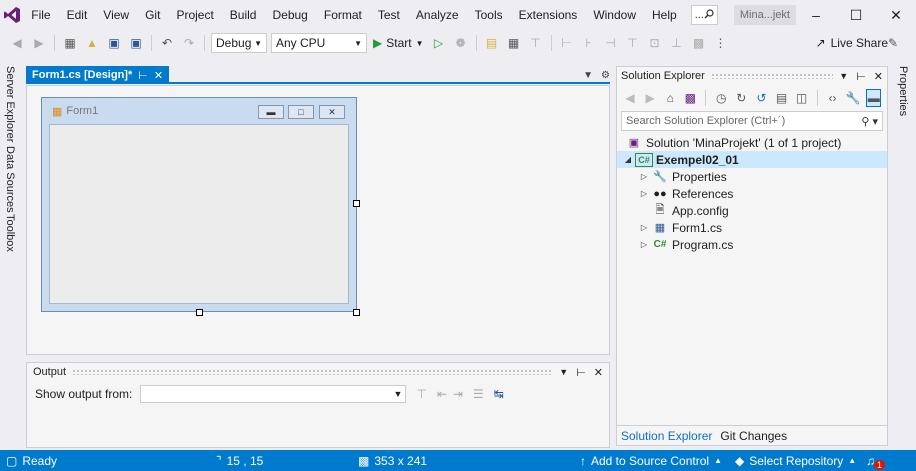 Image resolution: width=916 pixels, height=471 pixels. Describe the element at coordinates (611, 43) in the screenshot. I see `align-rights-icon: ⊣` at that location.